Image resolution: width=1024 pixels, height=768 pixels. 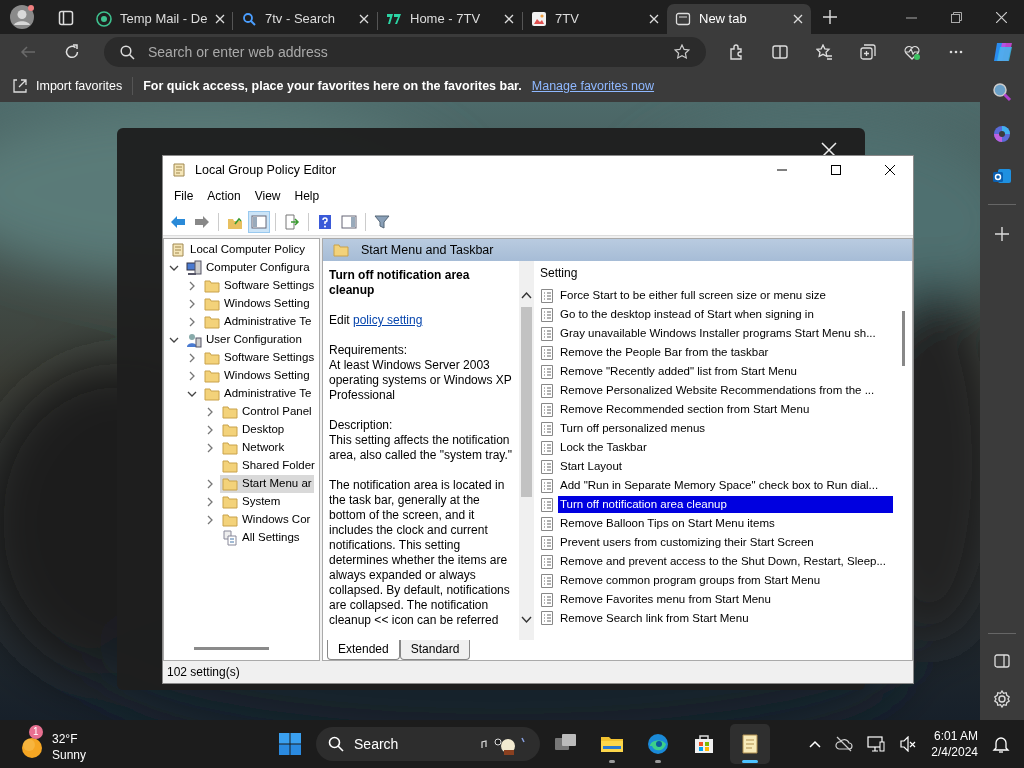 What do you see at coordinates (725, 542) in the screenshot?
I see `setting-item: Prevent users from customizing their Start Screen` at bounding box center [725, 542].